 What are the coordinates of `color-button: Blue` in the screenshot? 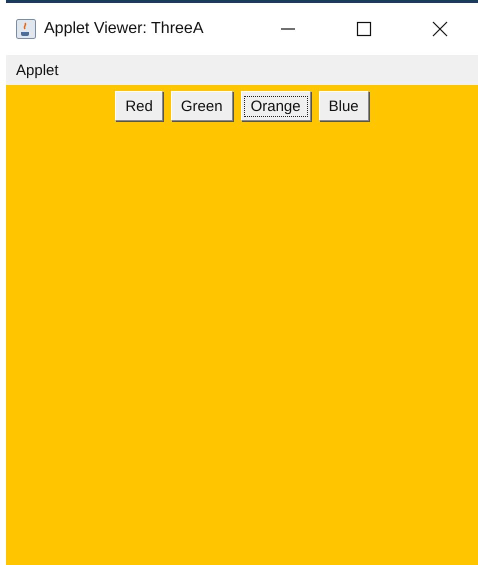 It's located at (343, 106).